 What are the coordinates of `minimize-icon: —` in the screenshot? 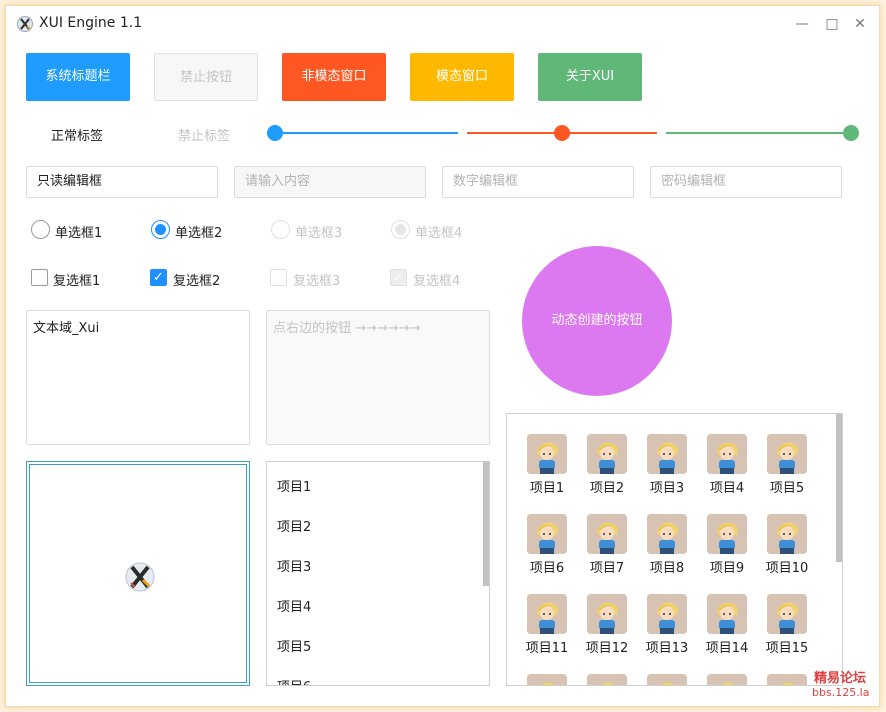 It's located at (802, 24).